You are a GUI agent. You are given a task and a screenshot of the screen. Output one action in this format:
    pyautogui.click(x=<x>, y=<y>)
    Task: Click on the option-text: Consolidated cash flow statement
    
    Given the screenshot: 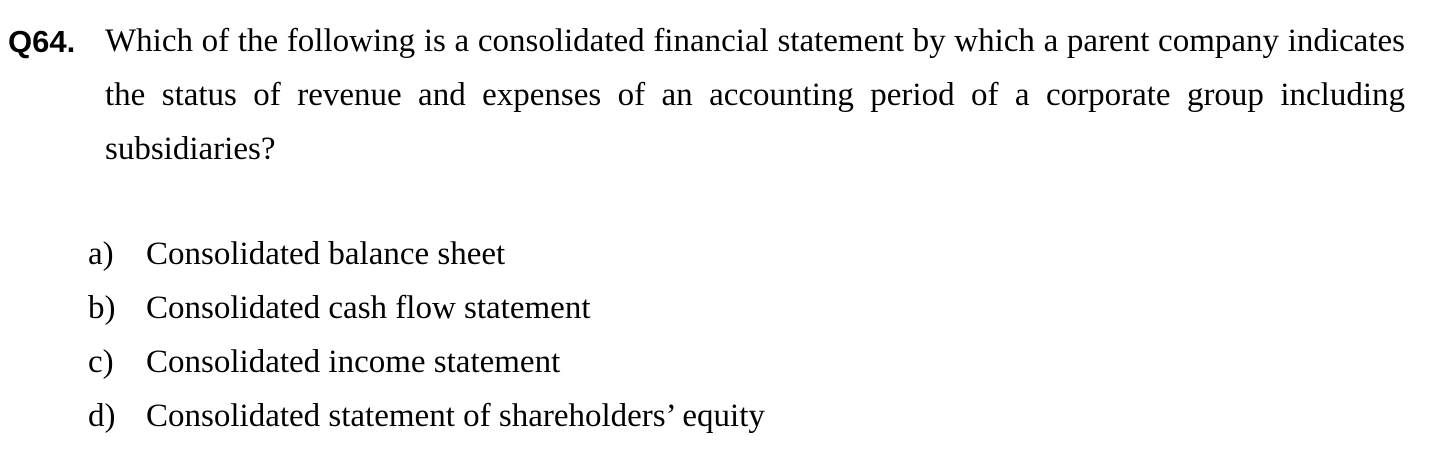 What is the action you would take?
    pyautogui.click(x=368, y=308)
    